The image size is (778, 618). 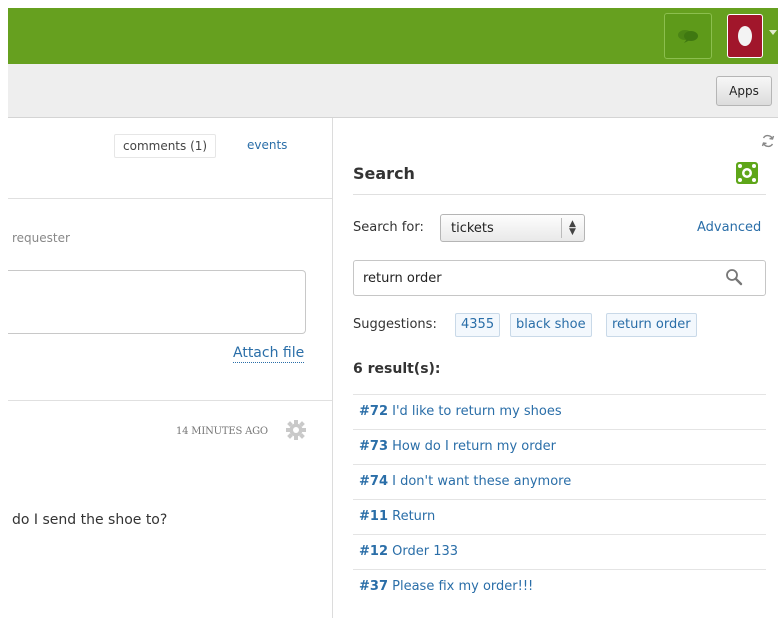 What do you see at coordinates (41, 238) in the screenshot?
I see `requester-label: requester` at bounding box center [41, 238].